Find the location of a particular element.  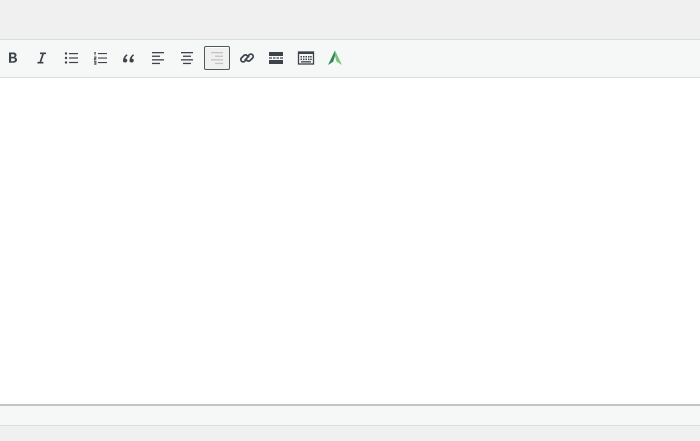

green-a-logo-icon is located at coordinates (335, 58).